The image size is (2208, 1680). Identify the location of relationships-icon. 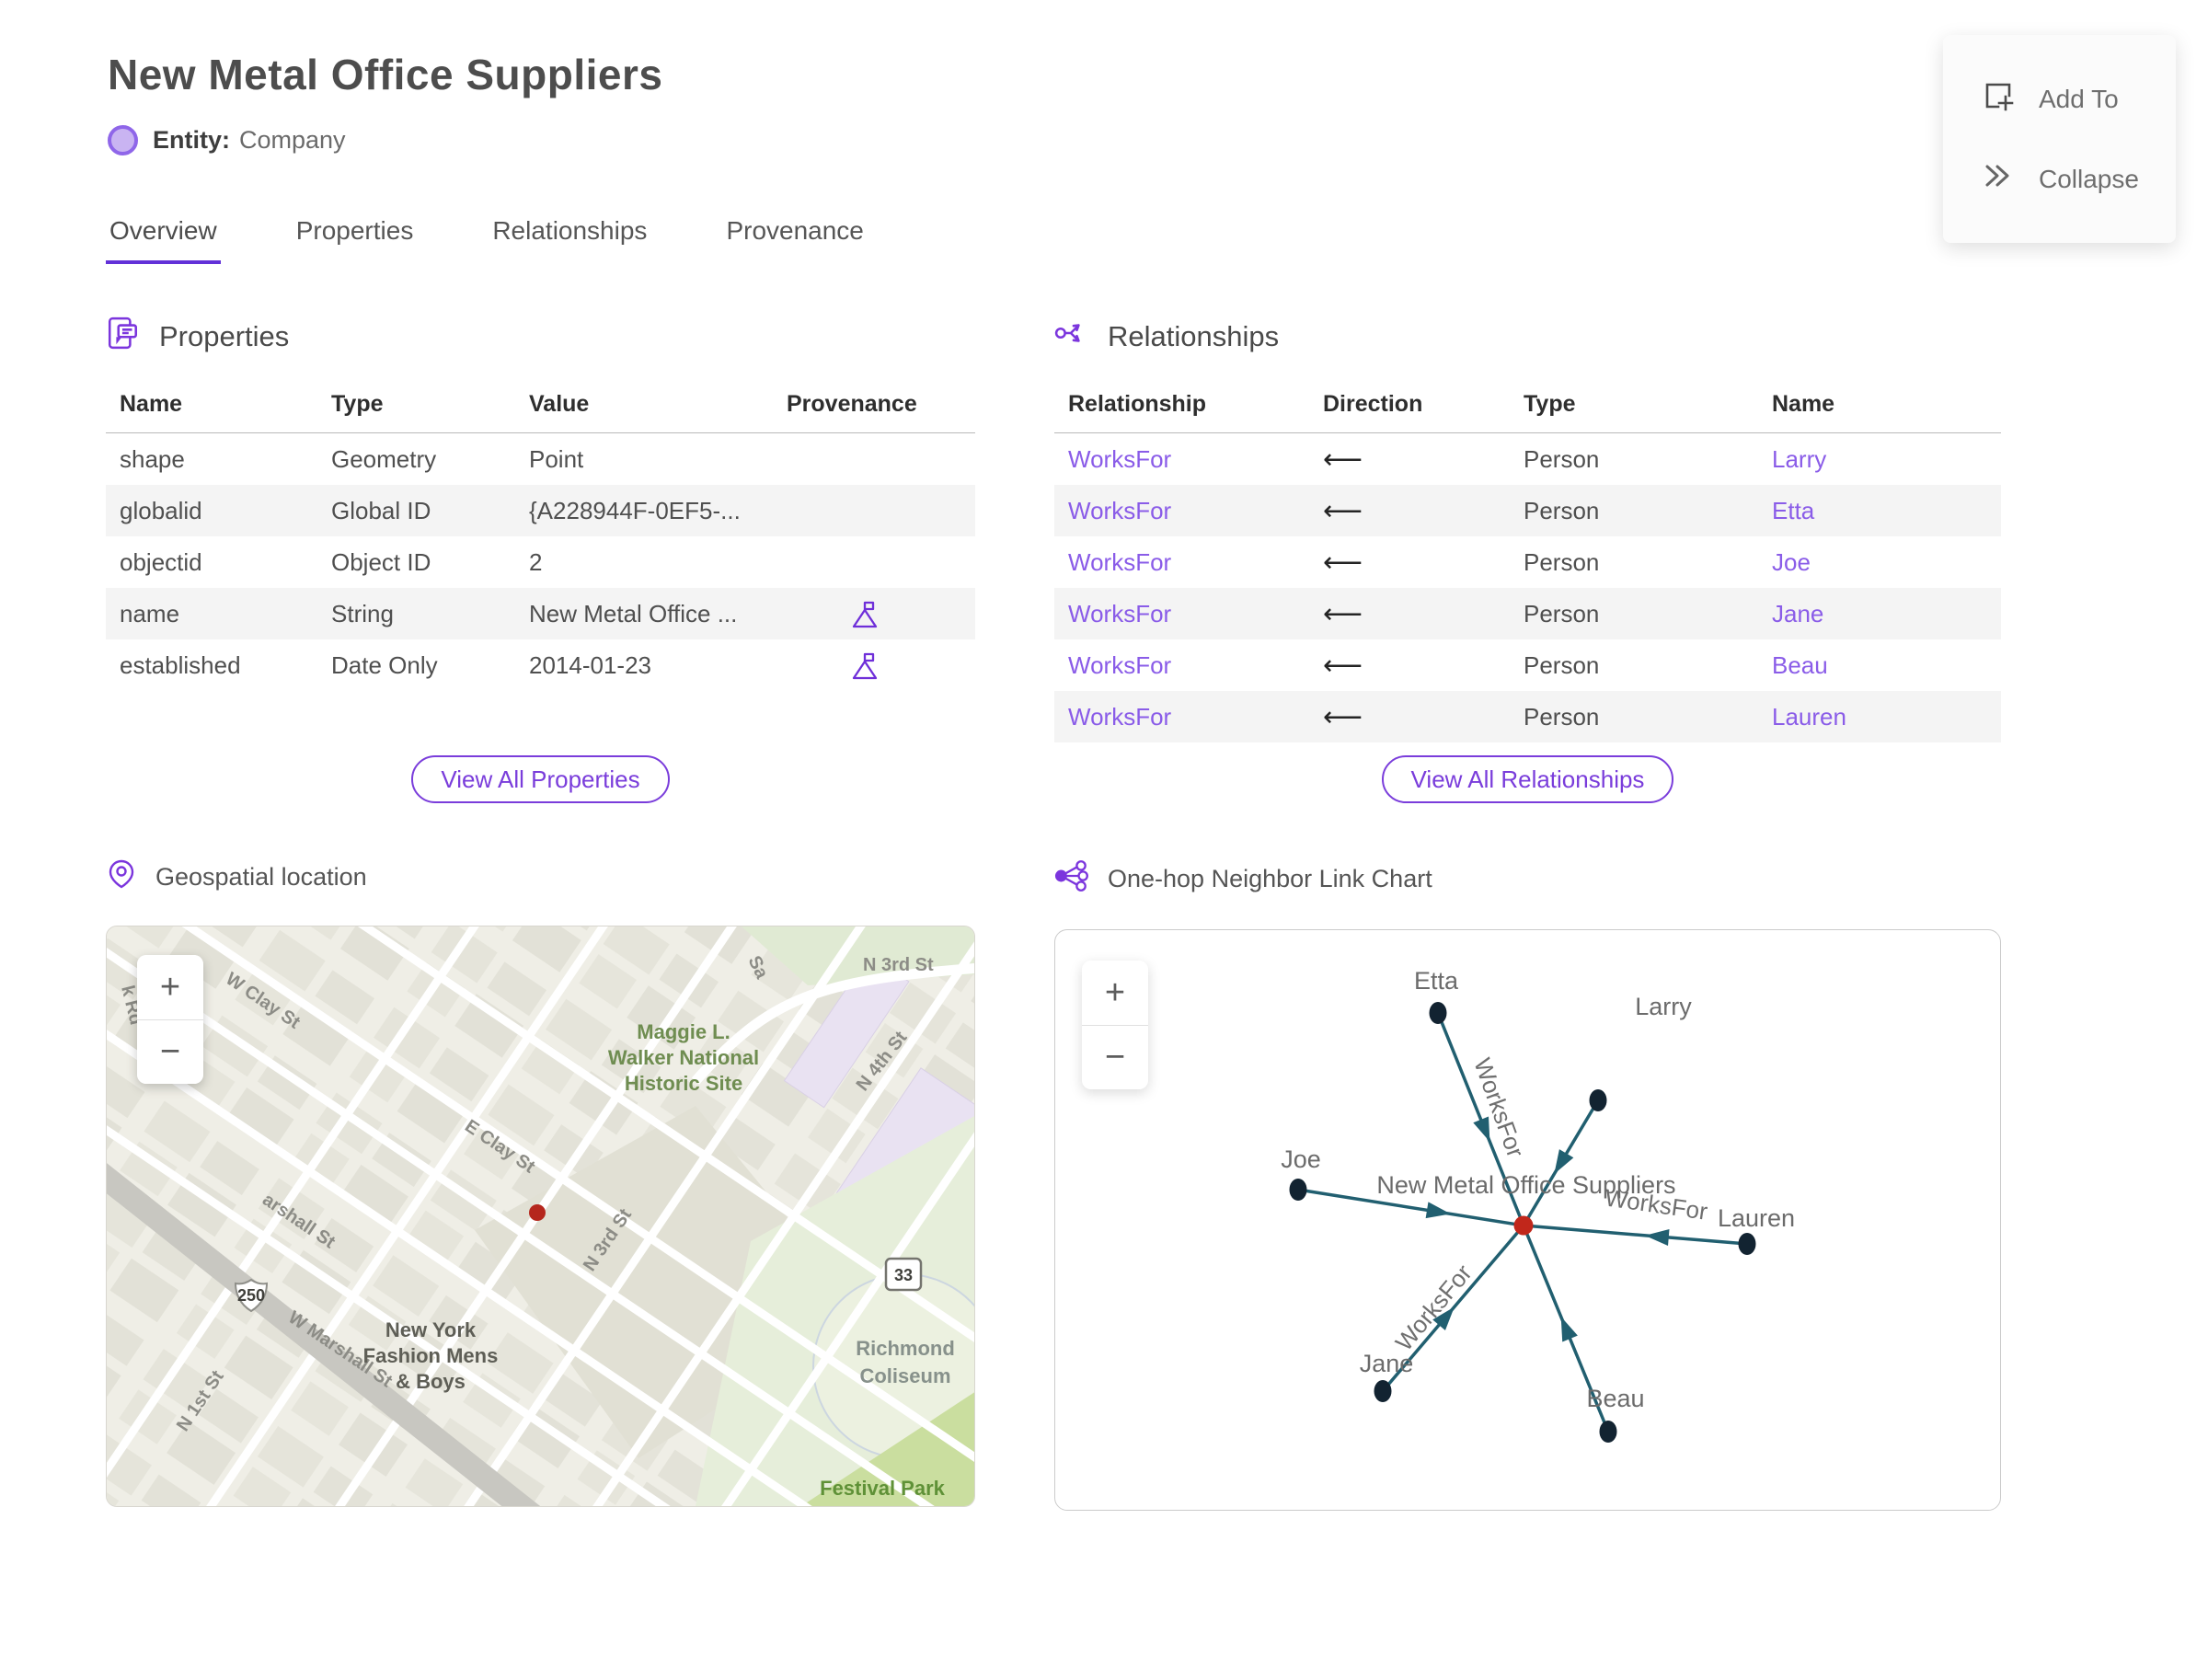
(1071, 337).